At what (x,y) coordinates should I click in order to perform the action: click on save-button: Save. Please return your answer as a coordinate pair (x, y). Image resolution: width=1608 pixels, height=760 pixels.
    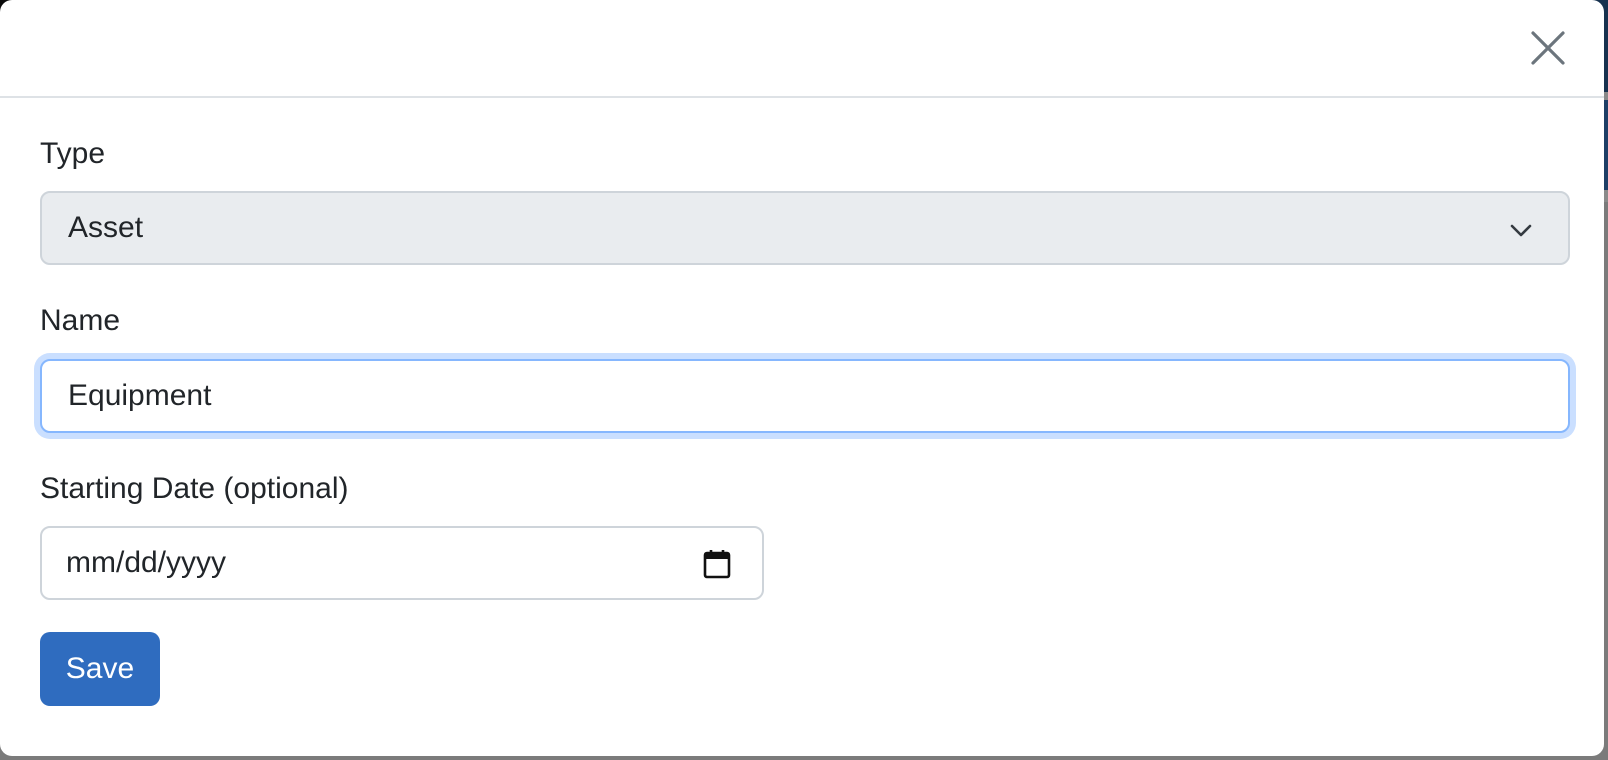
    Looking at the image, I should click on (100, 669).